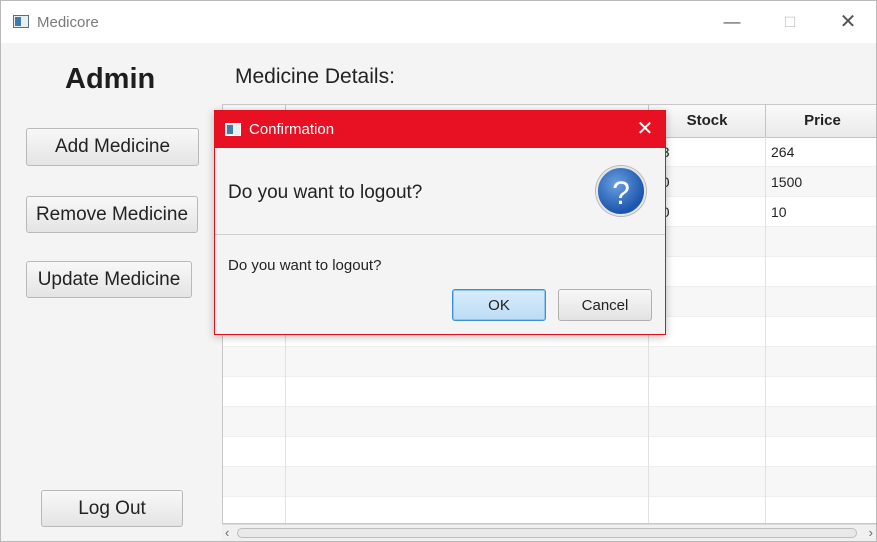  What do you see at coordinates (21, 21) in the screenshot?
I see `app-icon` at bounding box center [21, 21].